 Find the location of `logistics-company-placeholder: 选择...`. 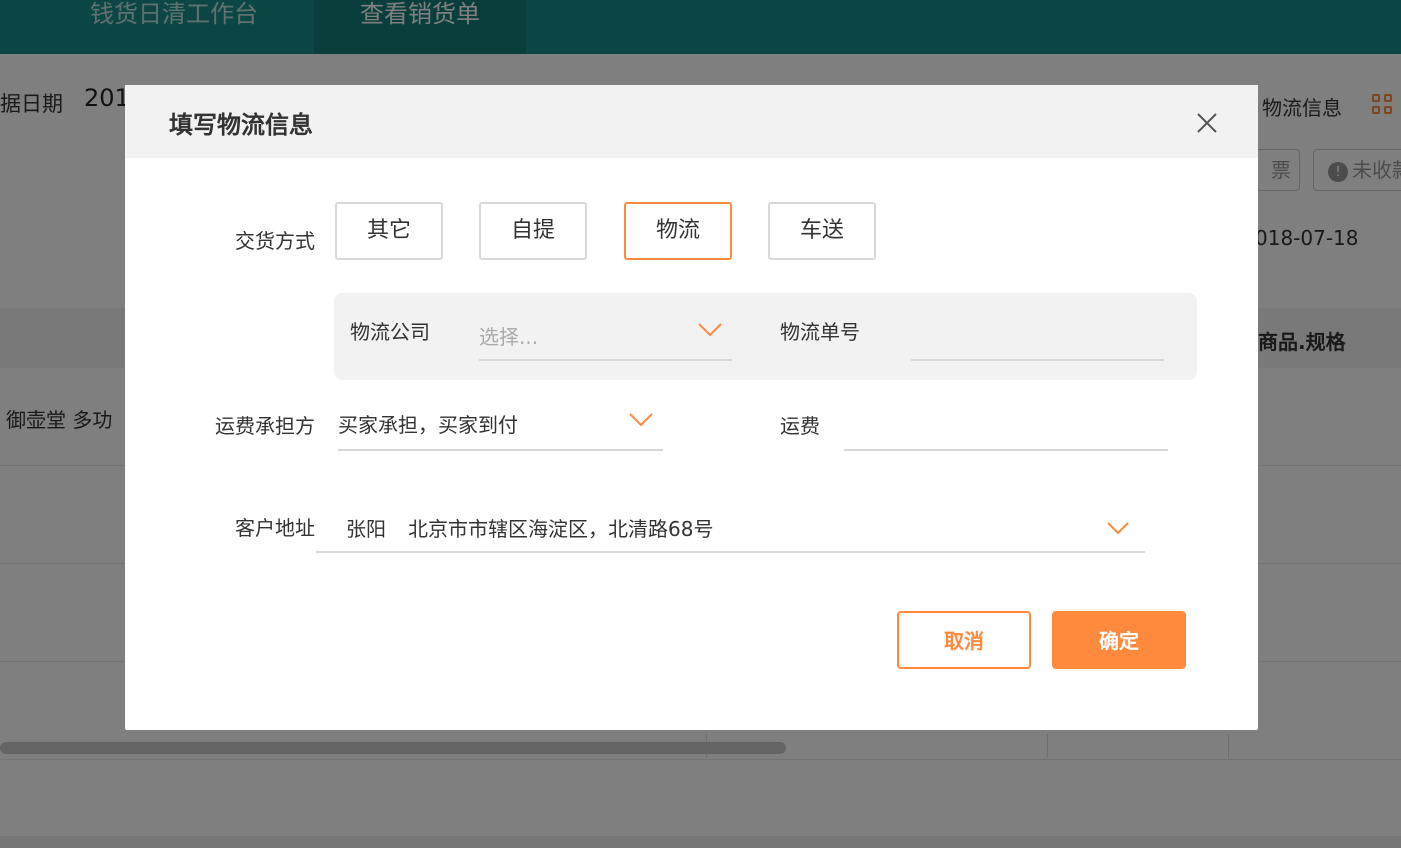

logistics-company-placeholder: 选择... is located at coordinates (509, 337).